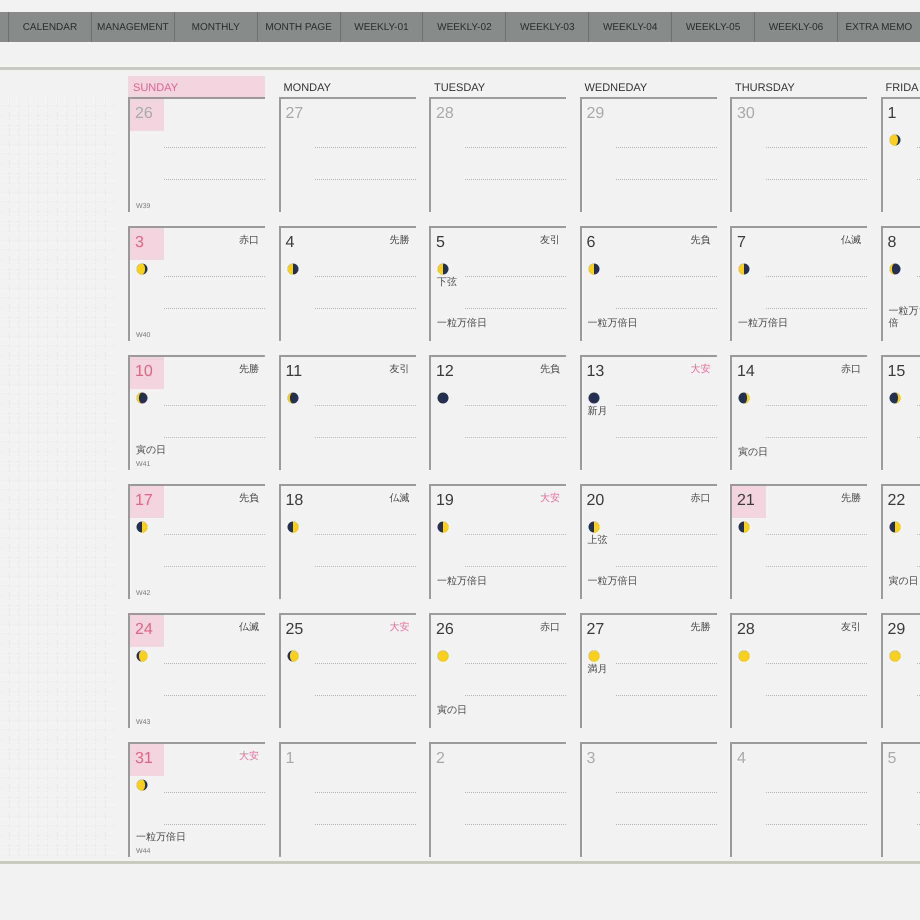 The image size is (920, 920). What do you see at coordinates (447, 283) in the screenshot?
I see `moon-phase-label: 下弦` at bounding box center [447, 283].